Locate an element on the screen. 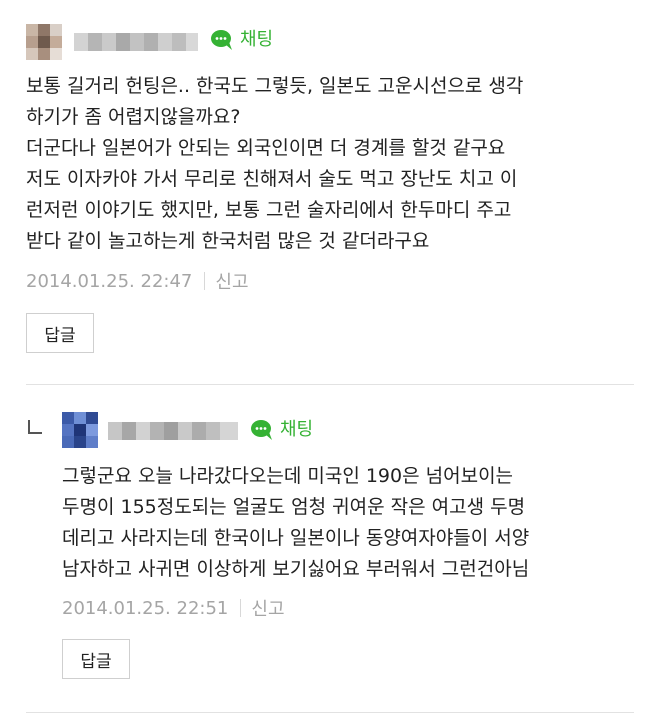  comment-line: 데리고 사라지는데 한국이나 일본이나 동양여자야들이 서양 is located at coordinates (296, 538).